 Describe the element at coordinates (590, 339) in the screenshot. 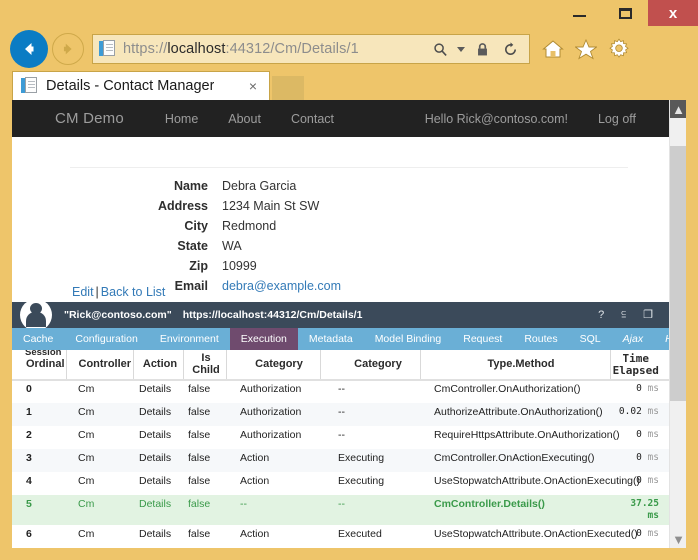

I see `glimpse-tab-sql: SQL` at that location.